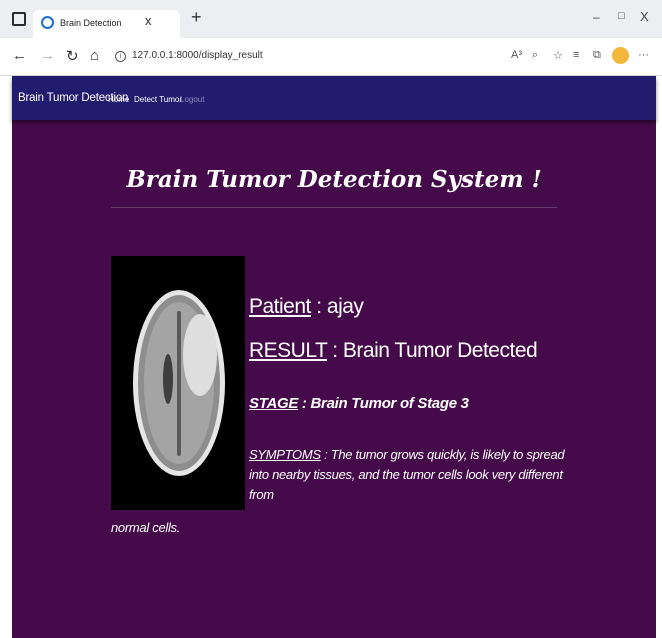 Image resolution: width=662 pixels, height=638 pixels. I want to click on title-divider, so click(334, 207).